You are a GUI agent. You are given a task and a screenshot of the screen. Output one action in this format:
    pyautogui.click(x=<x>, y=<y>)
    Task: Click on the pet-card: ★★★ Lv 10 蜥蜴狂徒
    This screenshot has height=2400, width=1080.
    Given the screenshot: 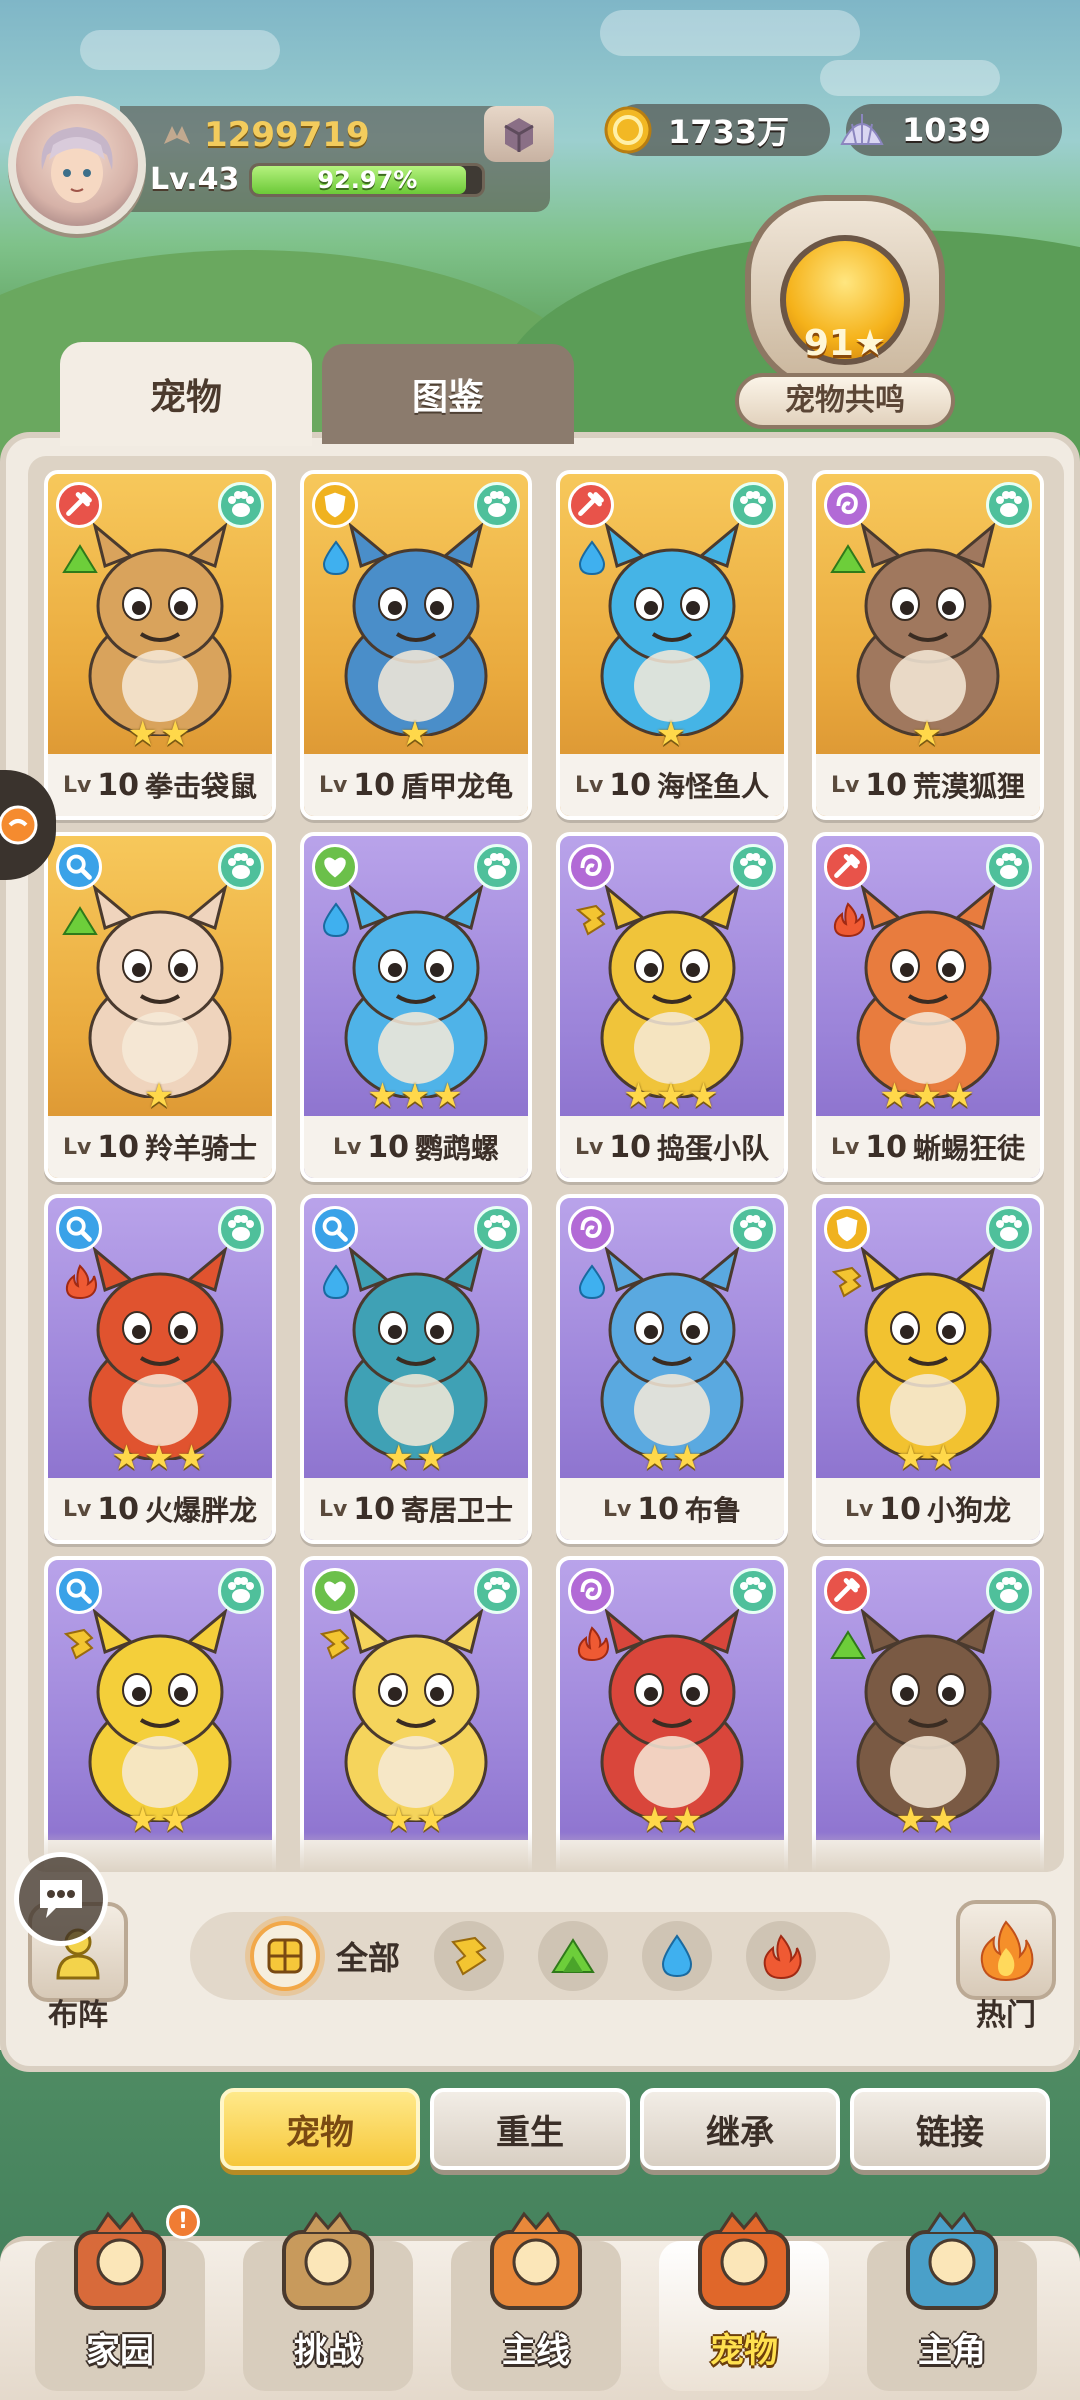 What is the action you would take?
    pyautogui.click(x=928, y=1007)
    